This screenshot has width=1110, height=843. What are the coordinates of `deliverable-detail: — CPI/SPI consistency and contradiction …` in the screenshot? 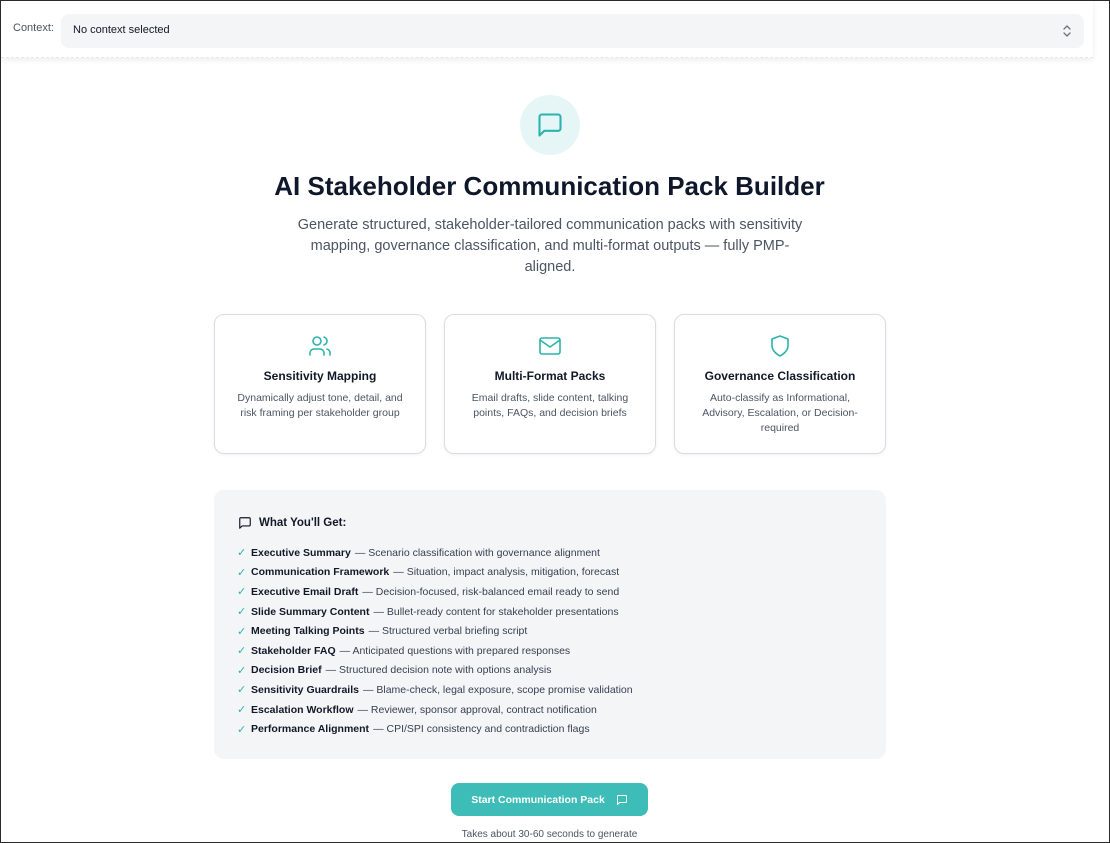 It's located at (481, 729).